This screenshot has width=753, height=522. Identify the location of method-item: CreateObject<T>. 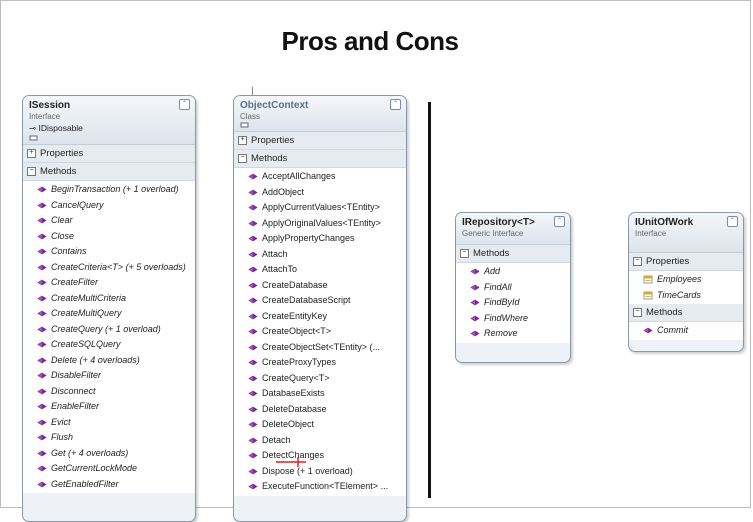
(320, 332).